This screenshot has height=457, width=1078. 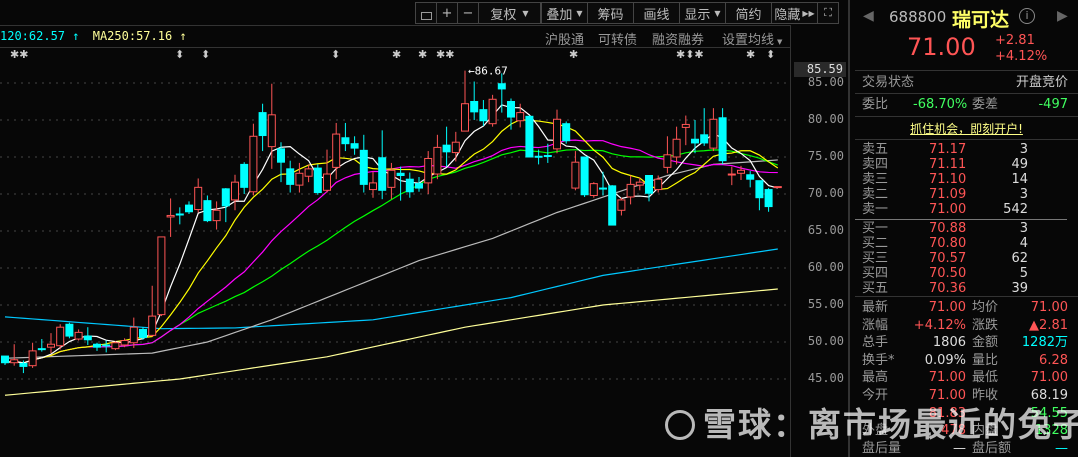 I want to click on stat-label: 最高, so click(x=875, y=378).